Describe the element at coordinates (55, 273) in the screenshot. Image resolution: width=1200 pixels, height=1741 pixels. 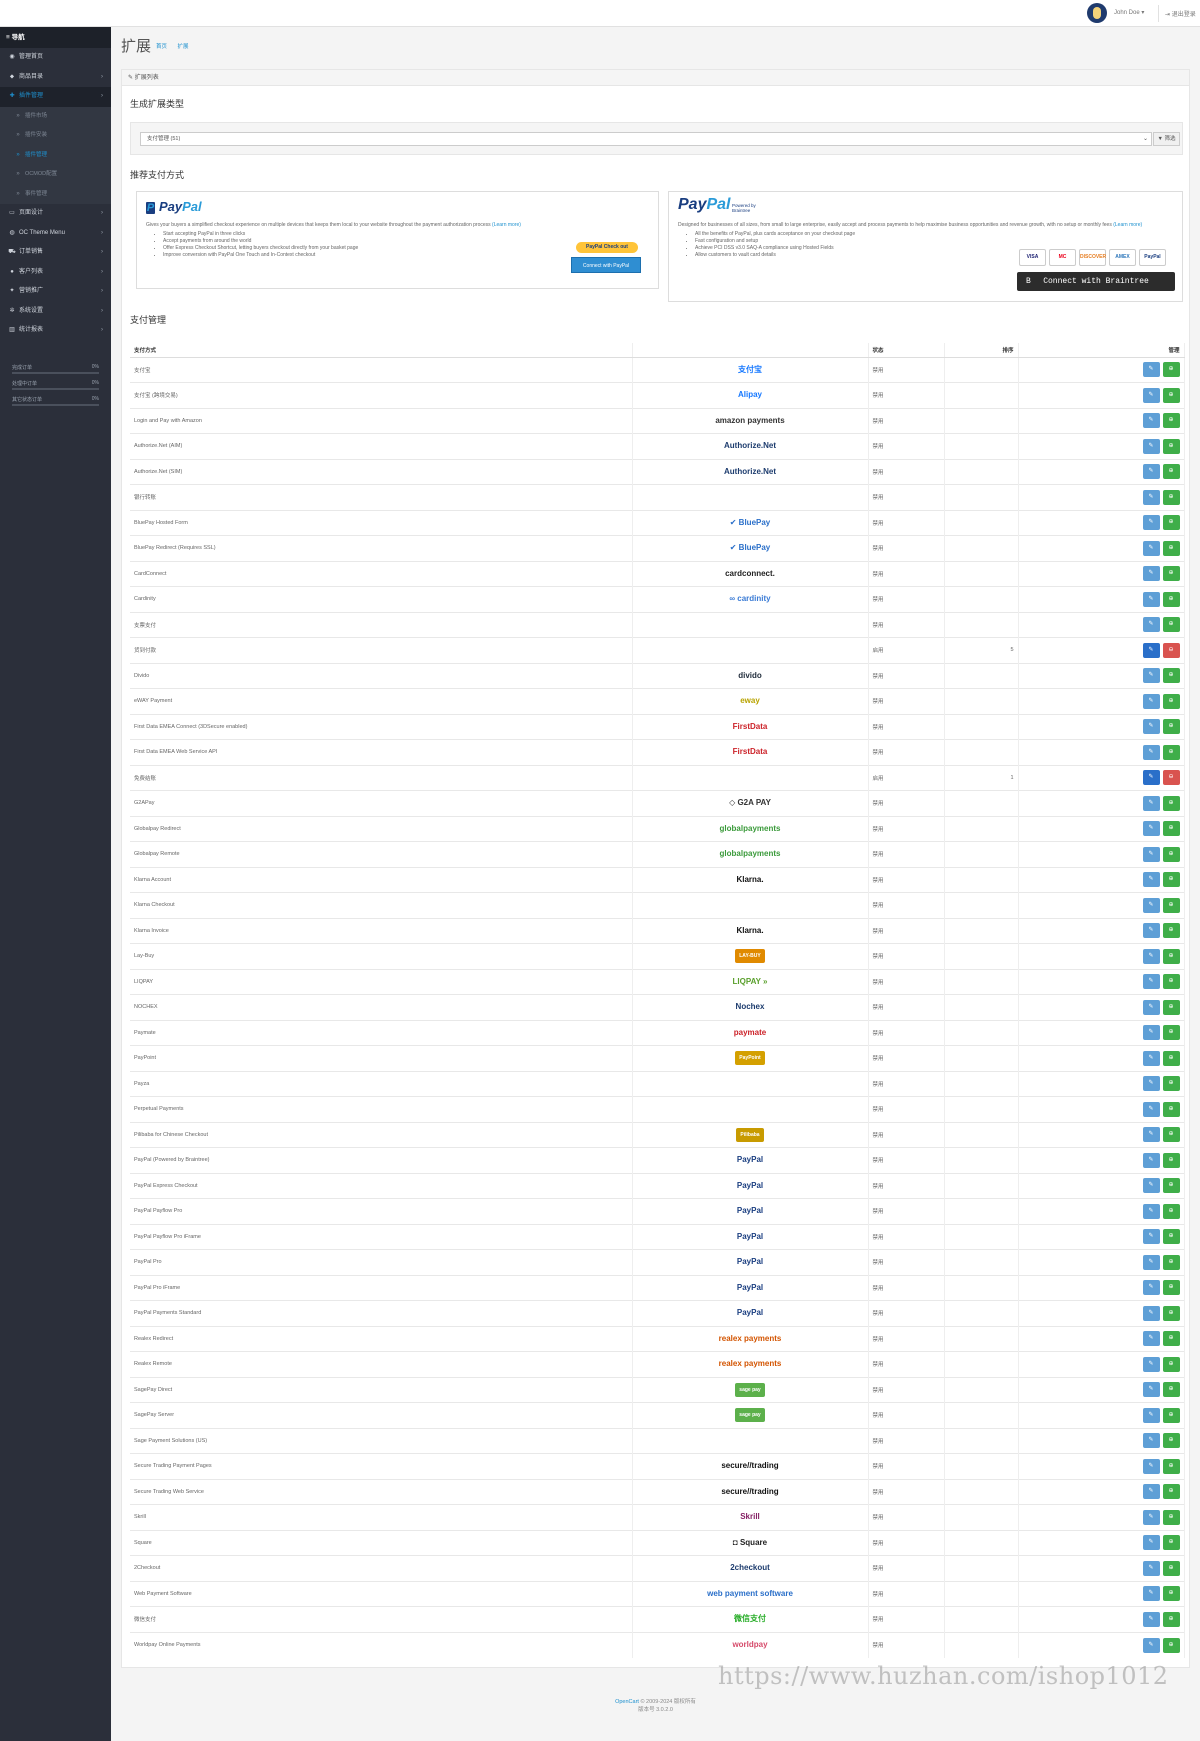
I see `sidebar-item-12: ● 客户列表 ›` at that location.